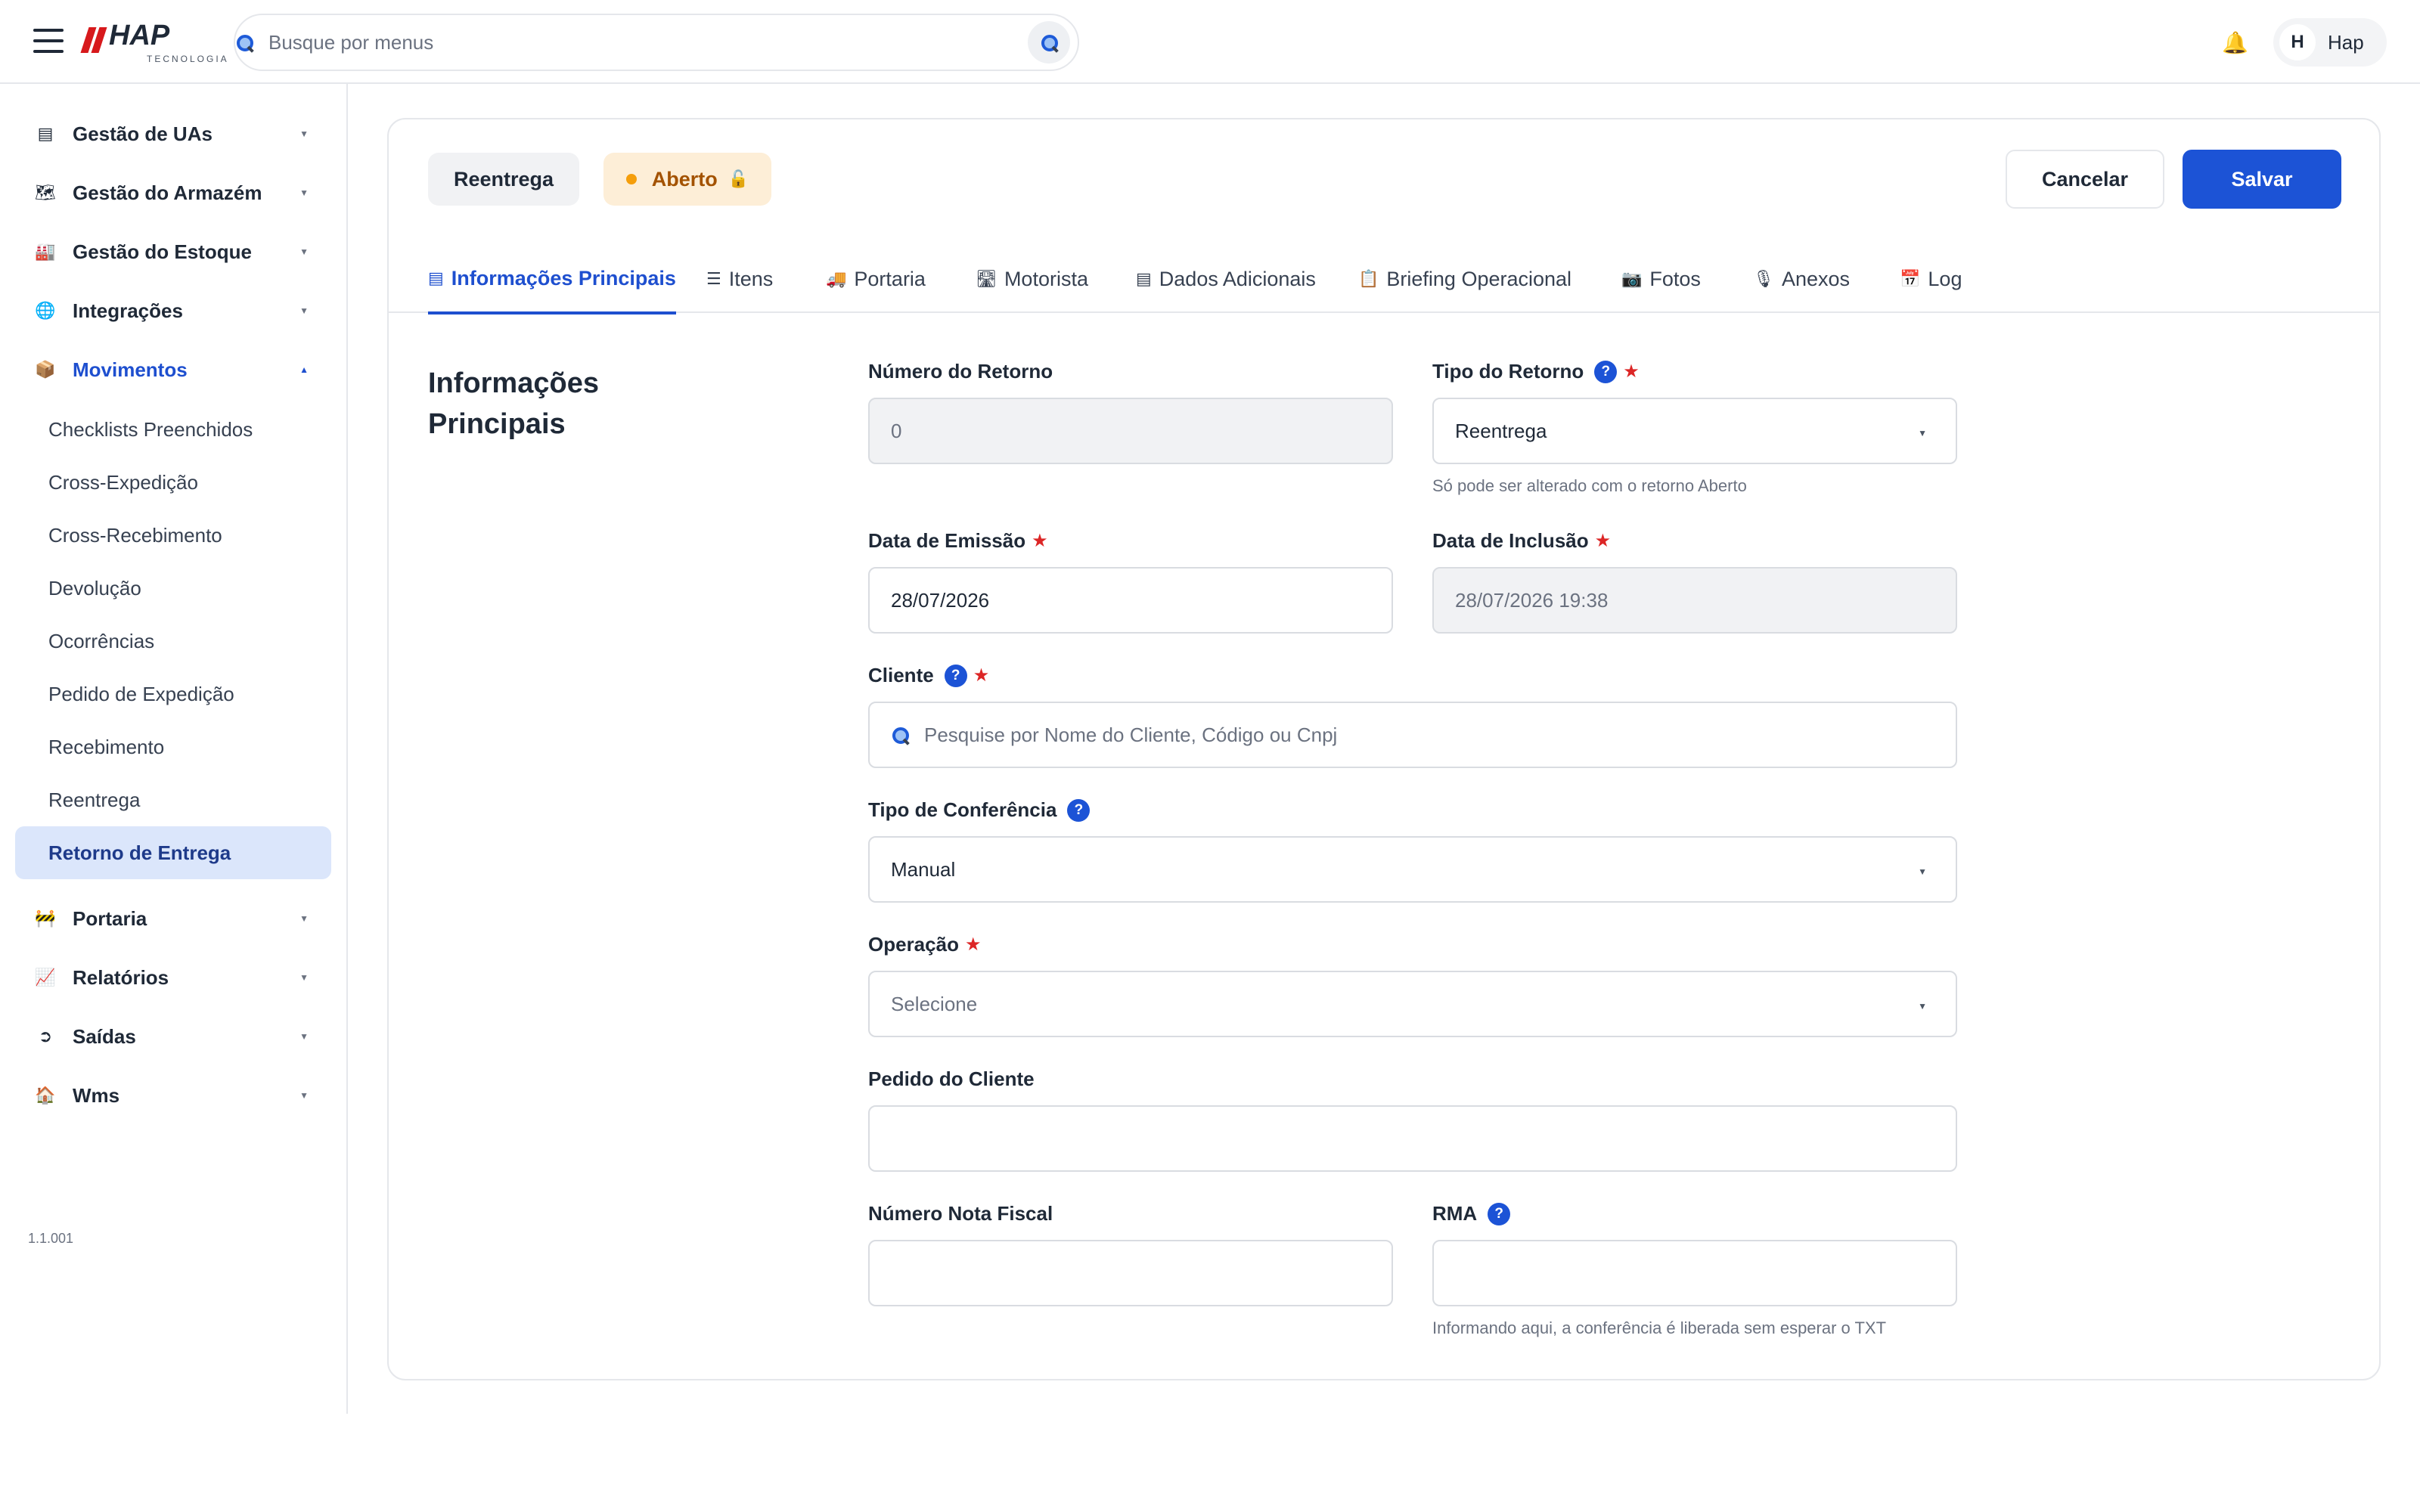 The height and width of the screenshot is (1512, 2420). What do you see at coordinates (48, 41) in the screenshot?
I see `hamburger-menu-icon` at bounding box center [48, 41].